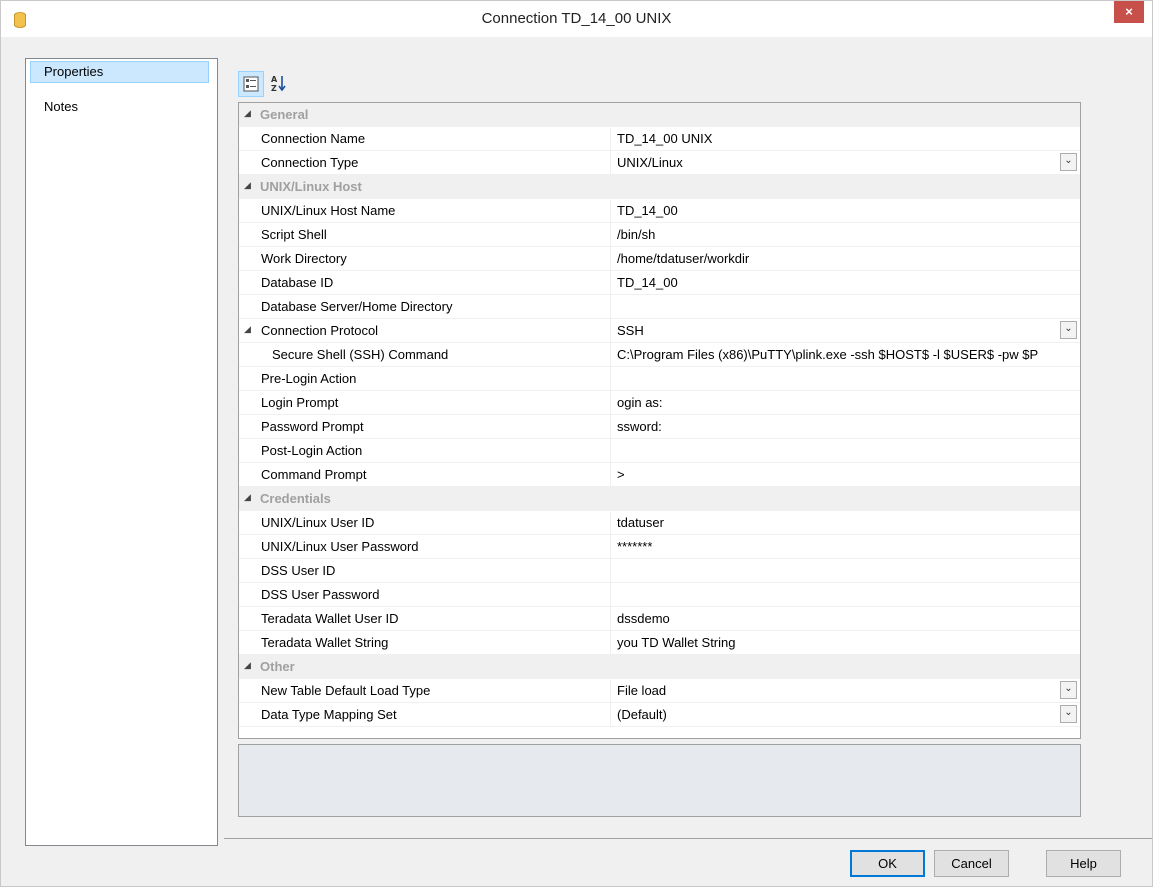 This screenshot has height=887, width=1153. I want to click on property-row: DSS User Password, so click(659, 595).